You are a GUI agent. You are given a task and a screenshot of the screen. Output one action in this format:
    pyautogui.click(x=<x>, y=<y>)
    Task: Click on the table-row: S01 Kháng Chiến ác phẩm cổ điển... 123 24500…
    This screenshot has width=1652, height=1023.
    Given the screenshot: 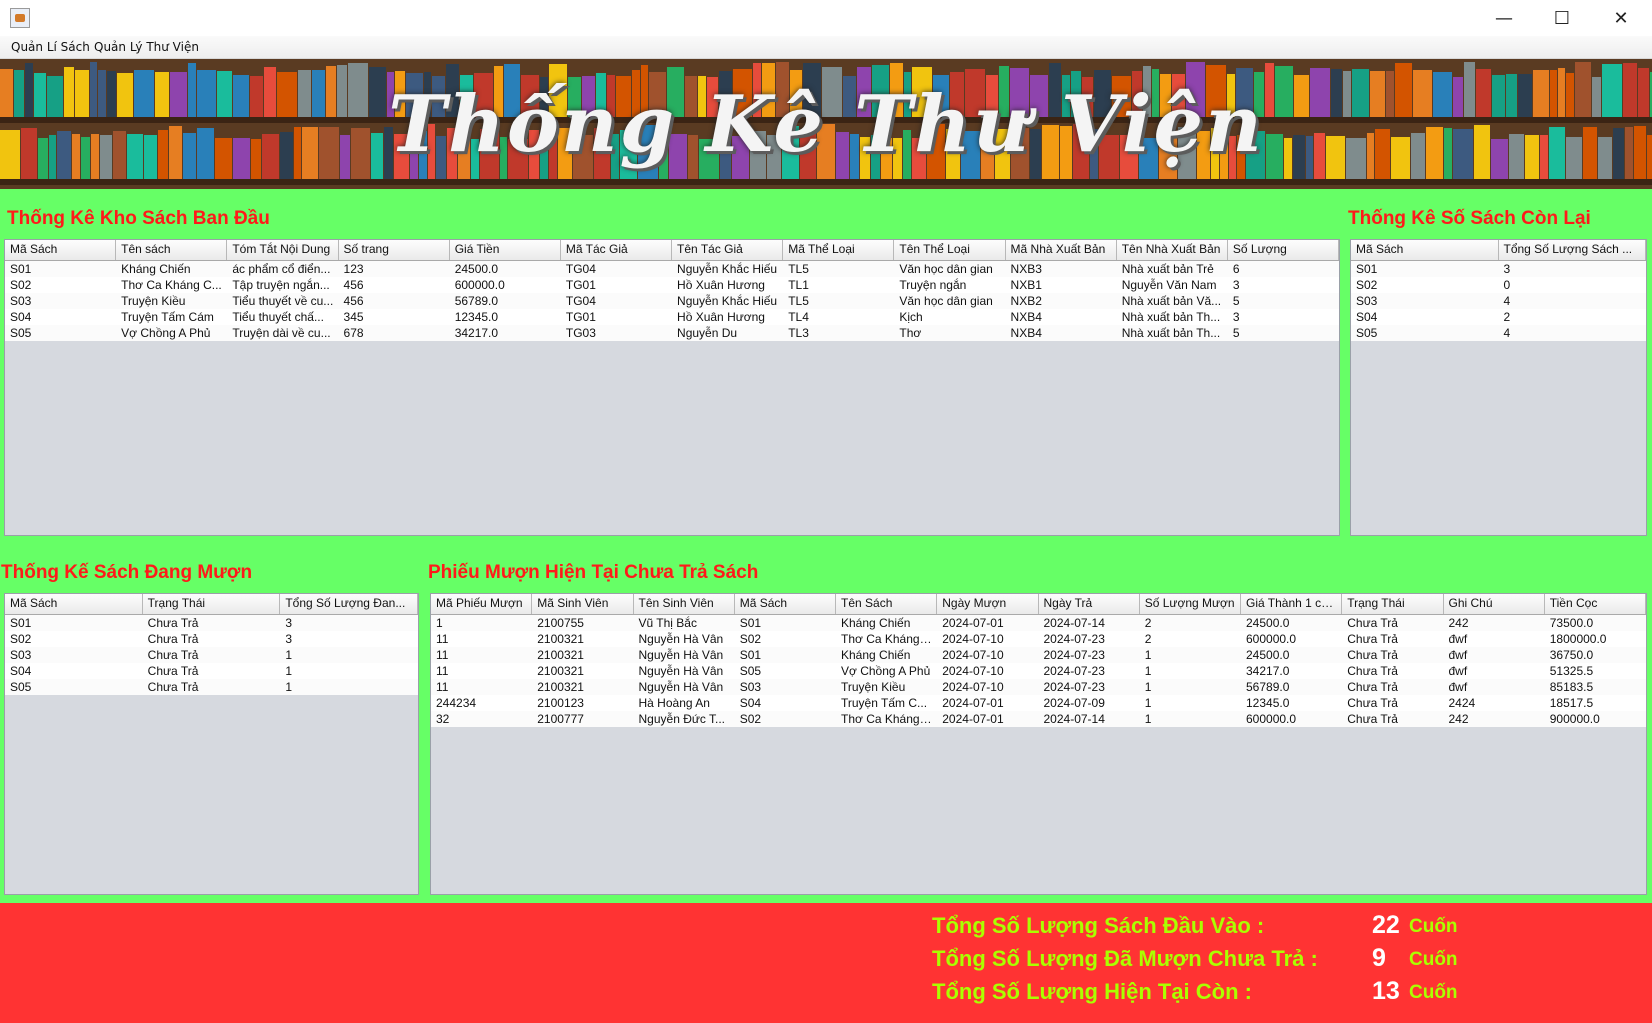 What is the action you would take?
    pyautogui.click(x=672, y=269)
    